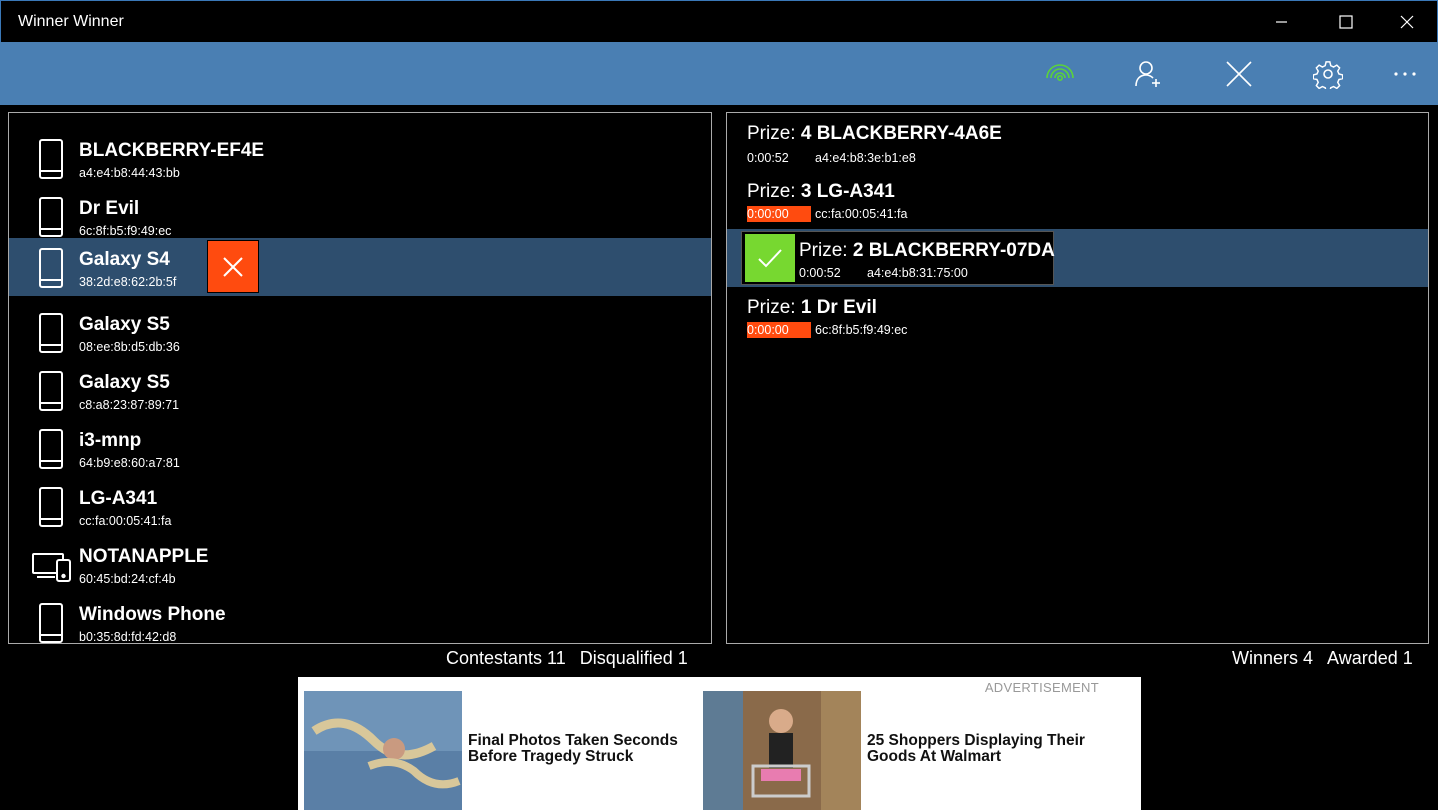 This screenshot has width=1438, height=810. Describe the element at coordinates (118, 498) in the screenshot. I see `device-name: LG-A341` at that location.